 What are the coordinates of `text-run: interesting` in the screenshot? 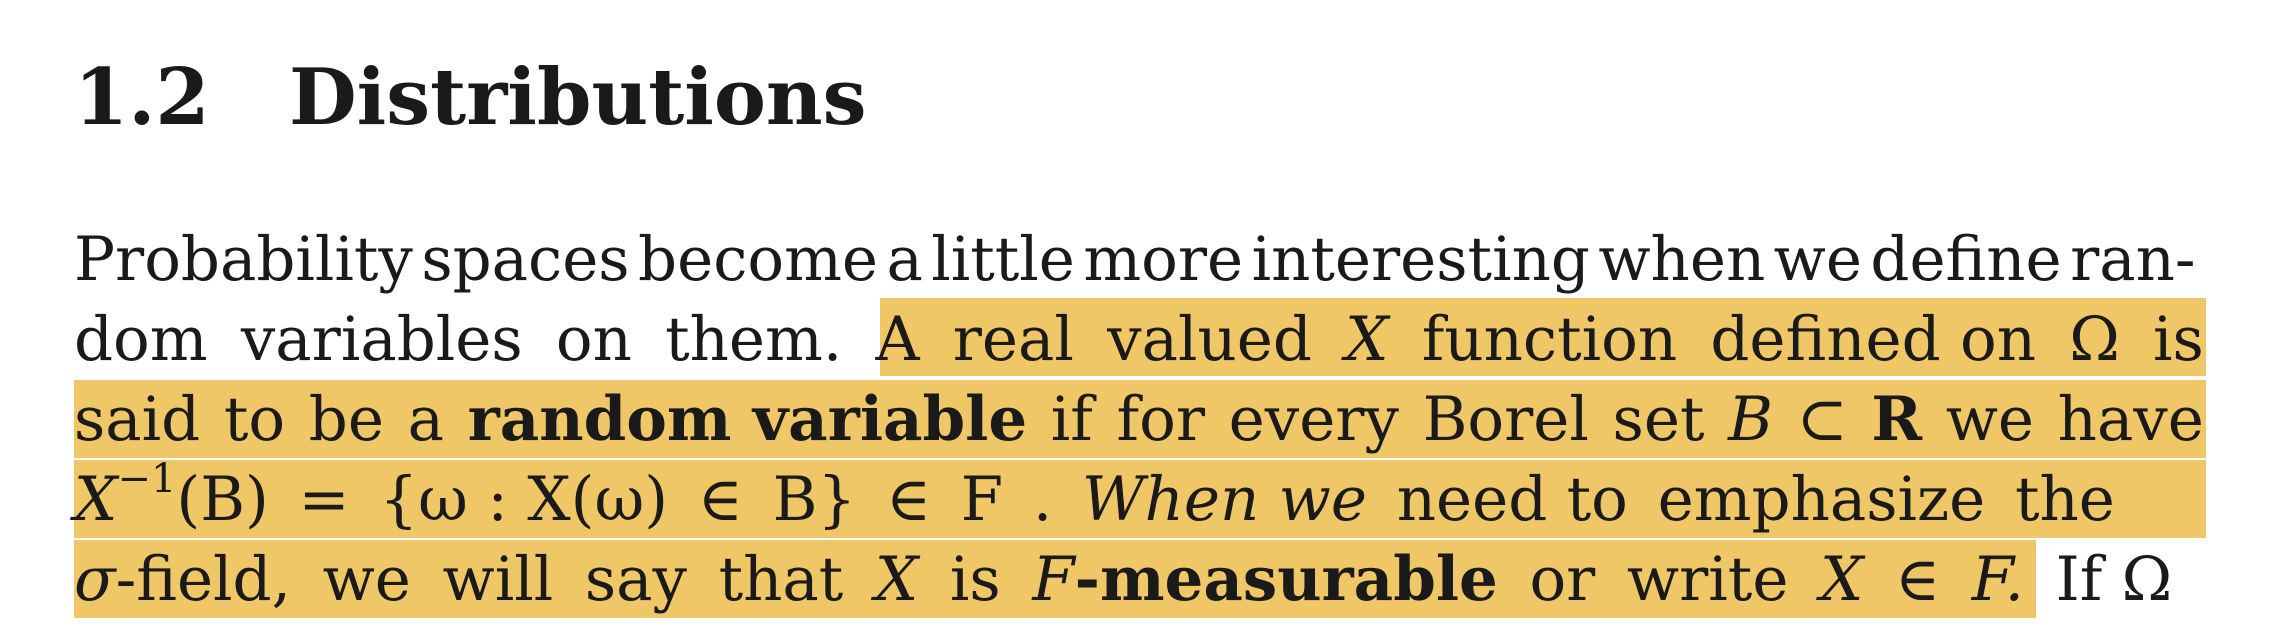 It's located at (1420, 259).